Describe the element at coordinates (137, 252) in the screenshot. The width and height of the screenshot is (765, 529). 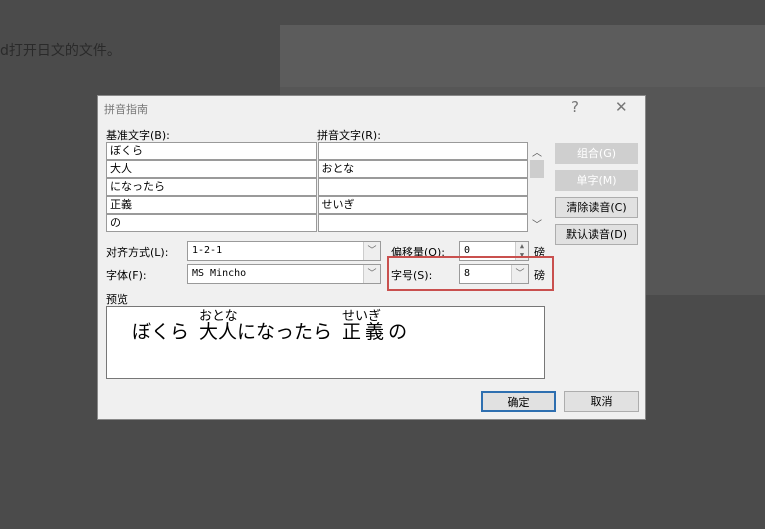
I see `alignment-label: 对齐方式(L):` at that location.